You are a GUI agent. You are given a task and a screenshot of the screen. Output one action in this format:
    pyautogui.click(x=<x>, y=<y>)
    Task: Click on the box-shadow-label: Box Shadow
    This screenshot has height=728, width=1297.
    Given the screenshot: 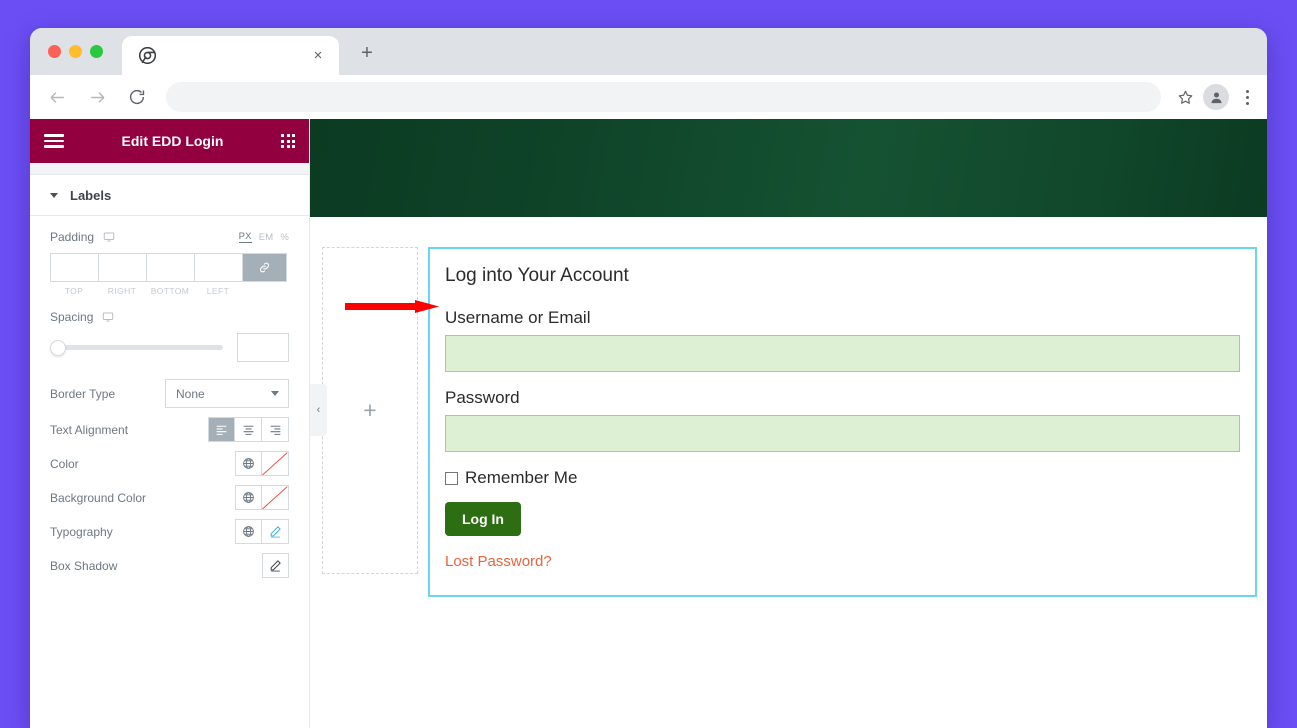 What is the action you would take?
    pyautogui.click(x=84, y=565)
    